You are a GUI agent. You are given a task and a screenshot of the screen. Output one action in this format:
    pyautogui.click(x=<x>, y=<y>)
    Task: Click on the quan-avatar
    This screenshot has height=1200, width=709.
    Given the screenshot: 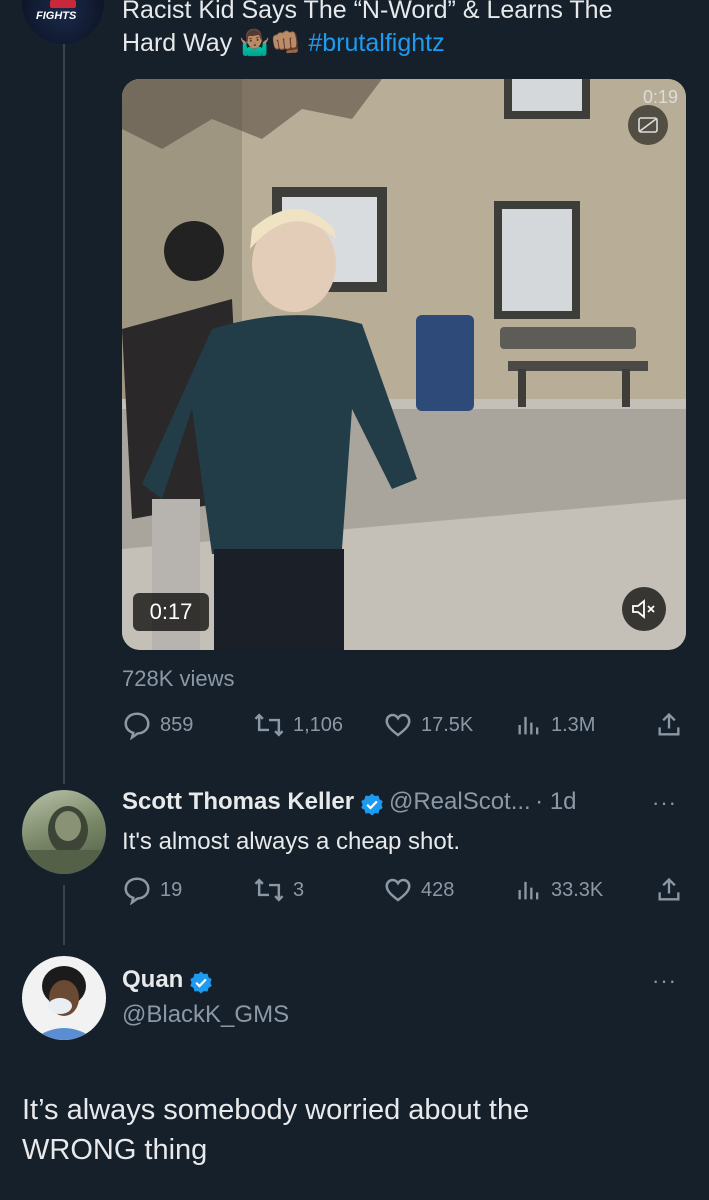 What is the action you would take?
    pyautogui.click(x=64, y=998)
    